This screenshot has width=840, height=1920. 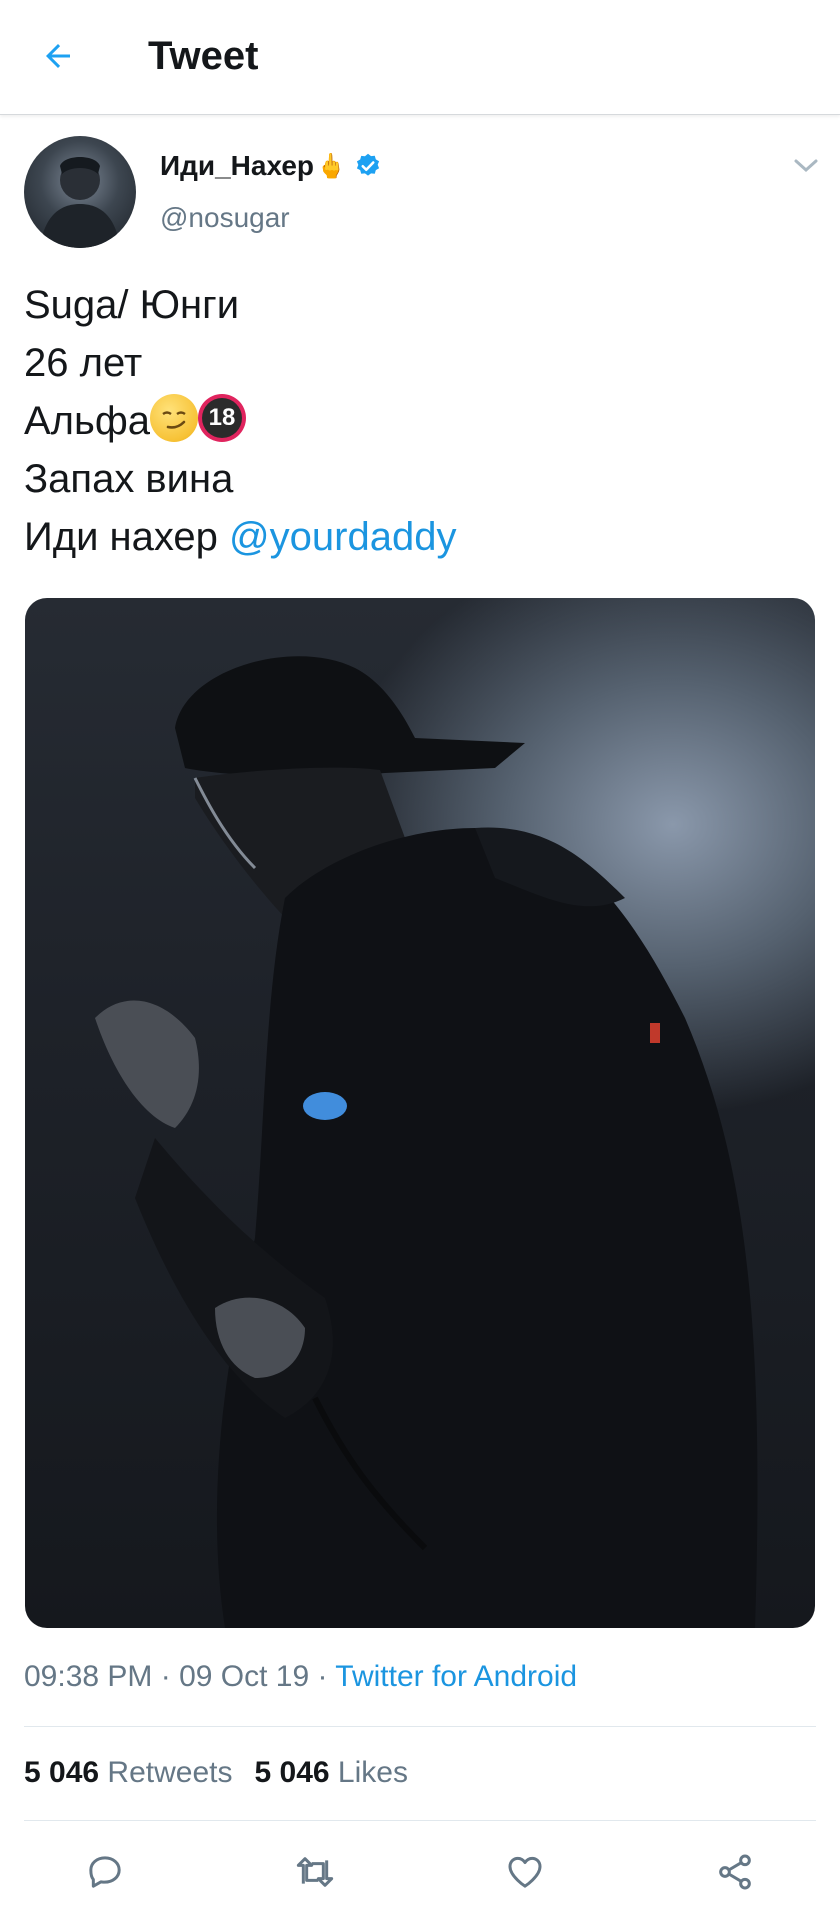 I want to click on tweet-line: Suga/ Юнги, so click(x=132, y=305).